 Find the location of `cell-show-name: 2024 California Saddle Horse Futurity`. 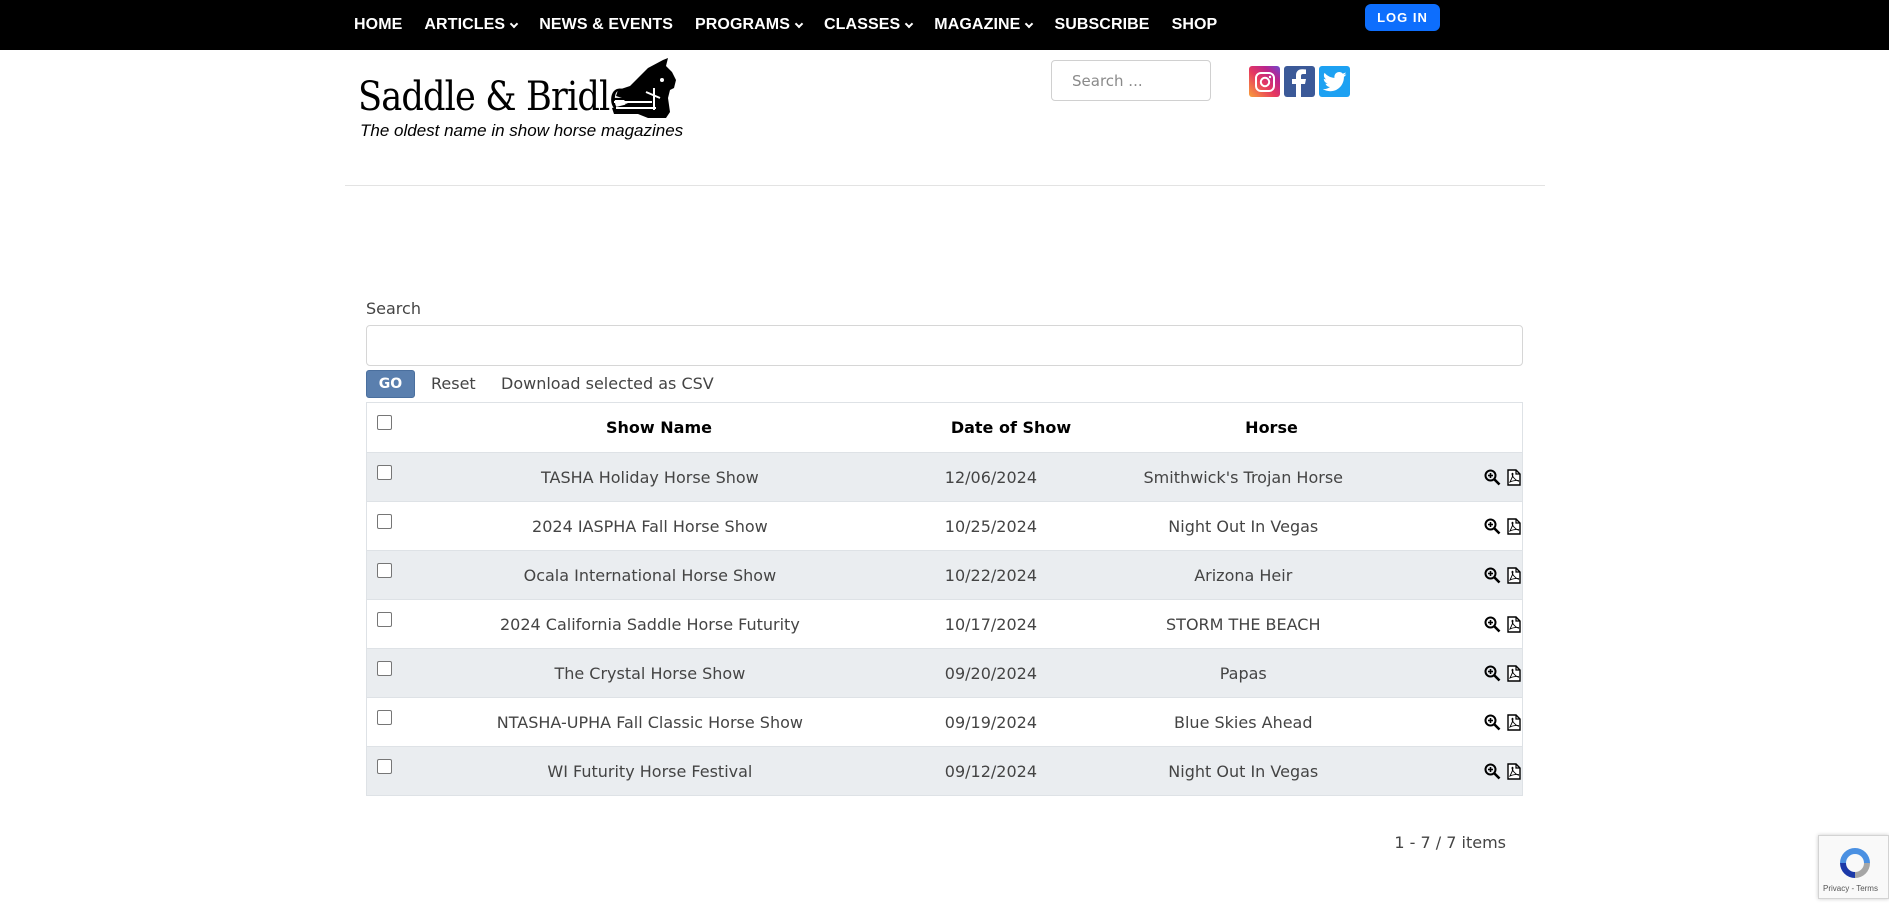

cell-show-name: 2024 California Saddle Horse Futurity is located at coordinates (649, 624).